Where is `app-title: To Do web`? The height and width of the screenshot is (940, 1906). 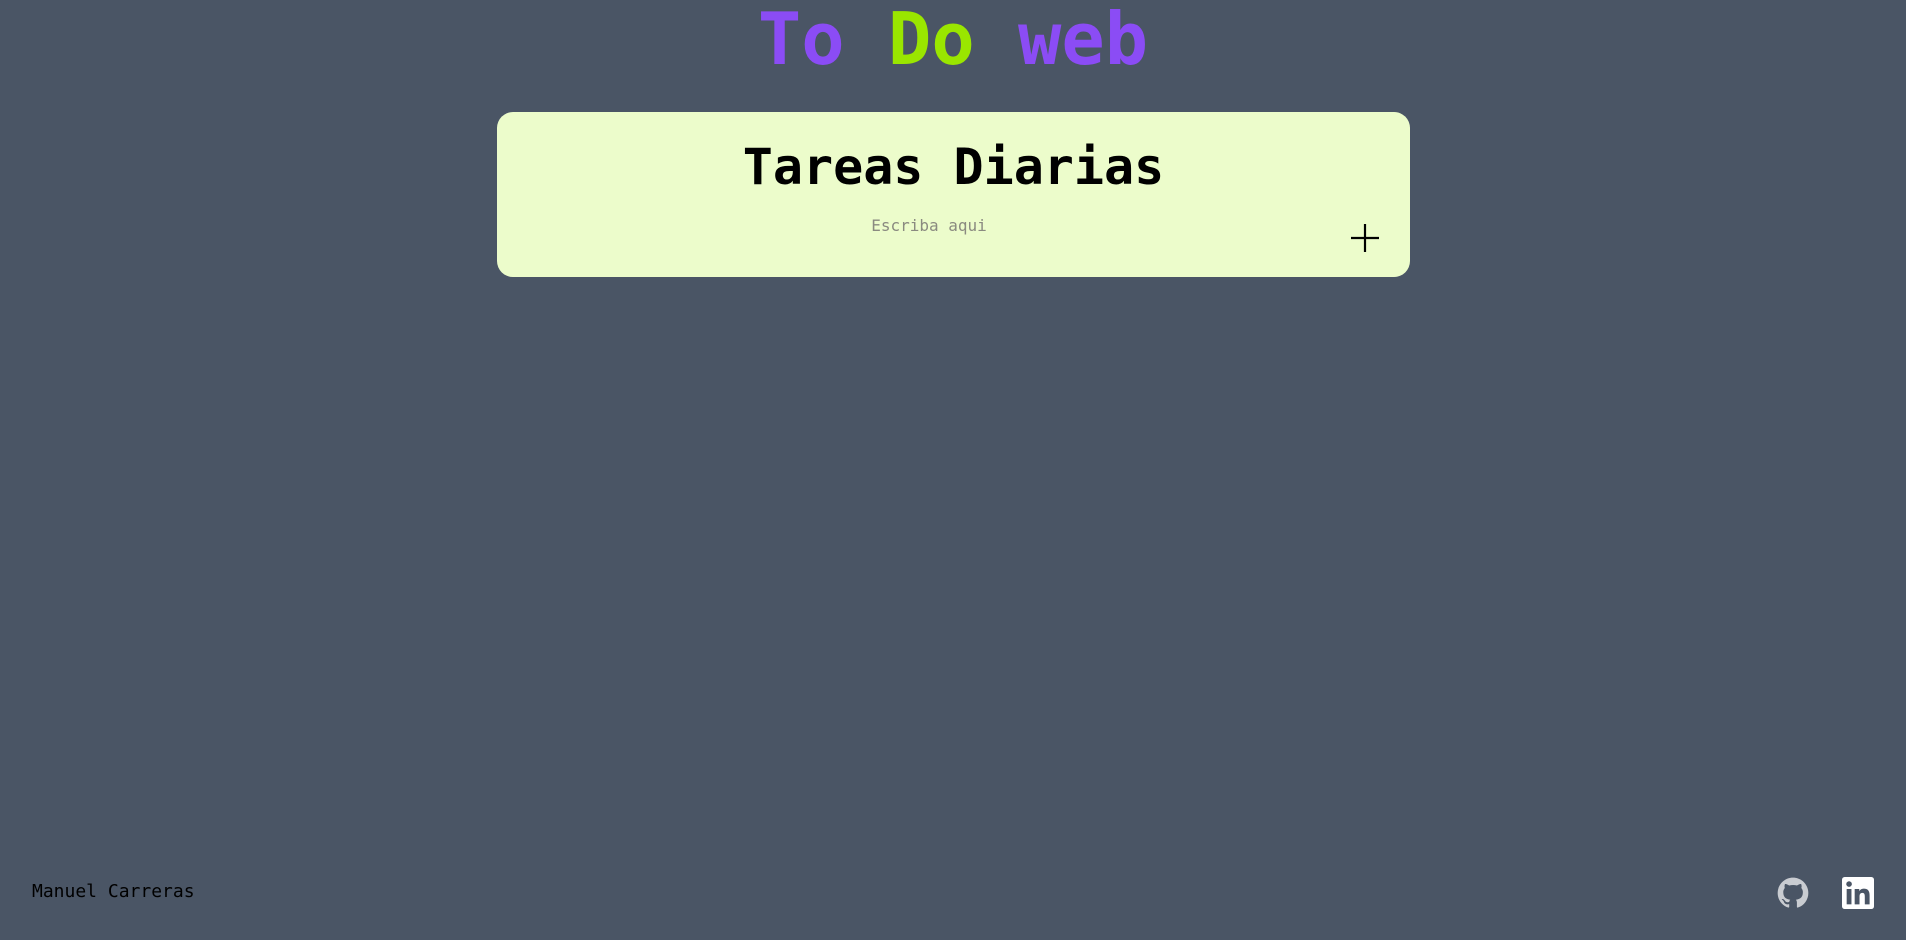
app-title: To Do web is located at coordinates (953, 39).